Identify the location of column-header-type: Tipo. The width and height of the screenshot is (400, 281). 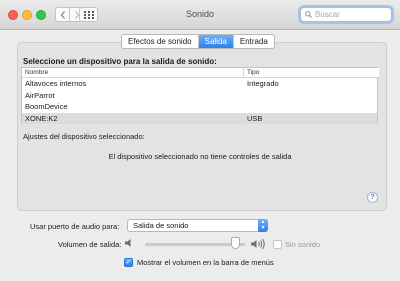
(311, 73).